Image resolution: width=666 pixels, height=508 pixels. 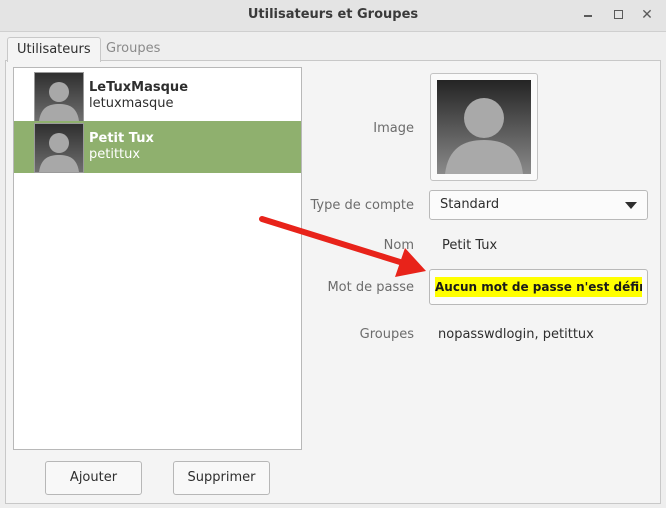 I want to click on password-label: Mot de passe, so click(x=370, y=287).